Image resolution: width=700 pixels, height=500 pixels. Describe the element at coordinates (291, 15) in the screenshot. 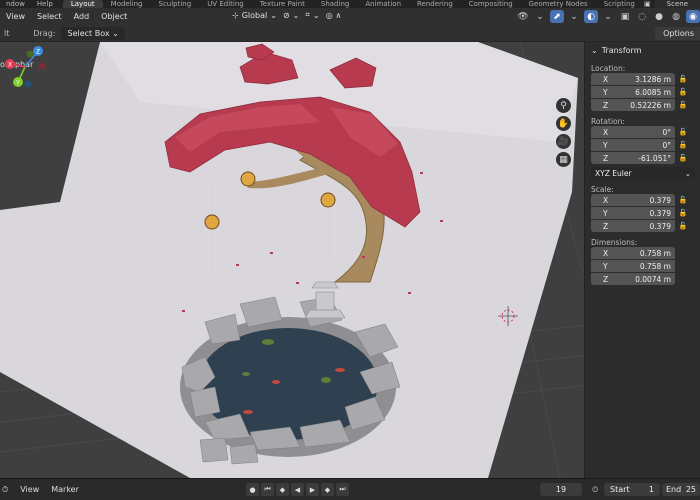

I see `pivot-dropdown: ⊘ ⌄` at that location.